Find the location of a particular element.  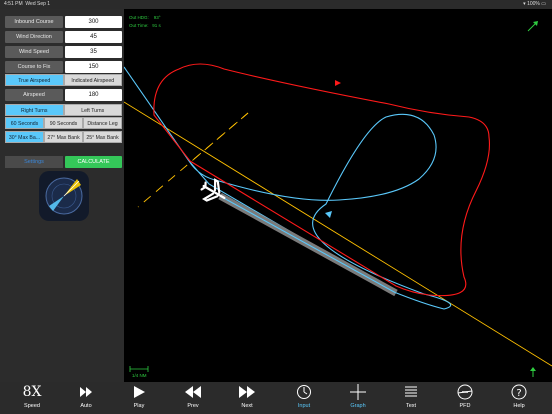

tab-graph: Graph is located at coordinates (358, 398).